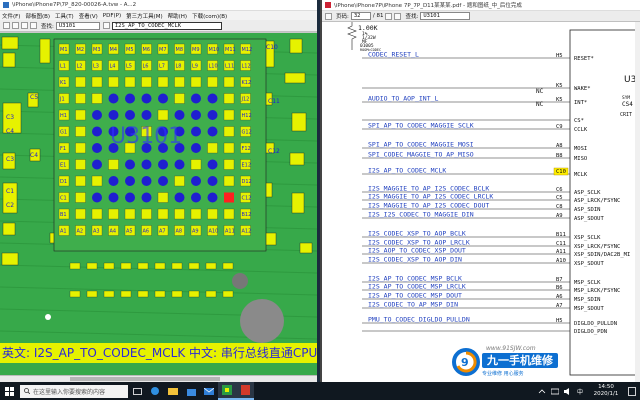  I want to click on taskbar-pdf, so click(245, 391).